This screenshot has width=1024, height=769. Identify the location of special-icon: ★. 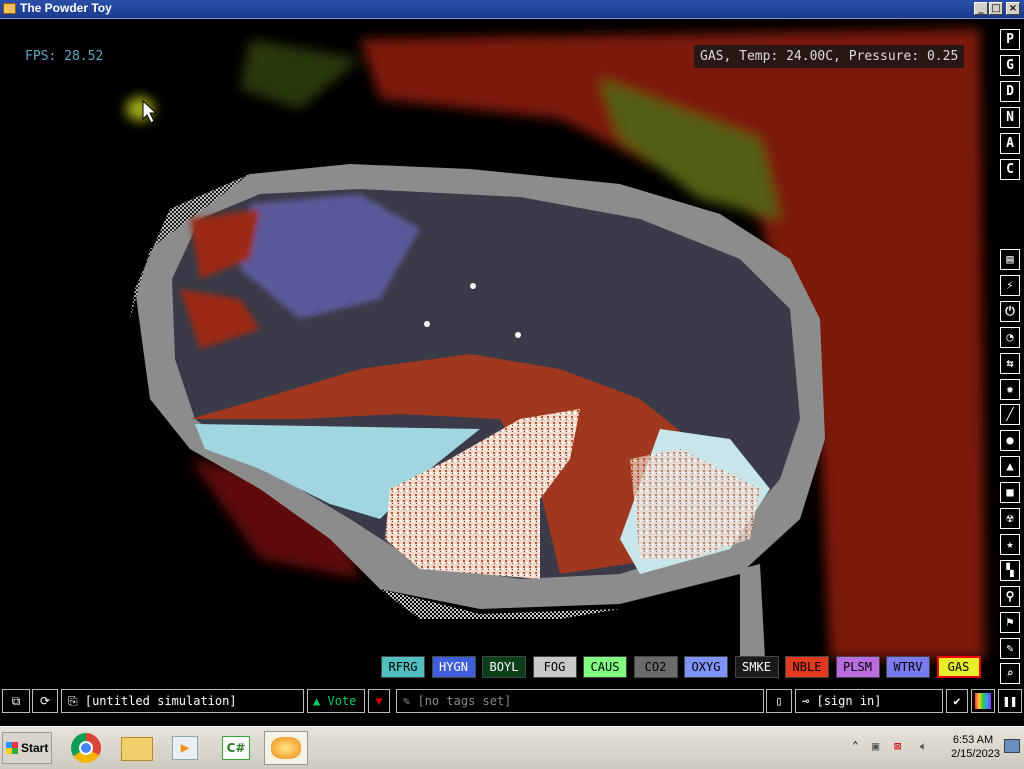
(1010, 544).